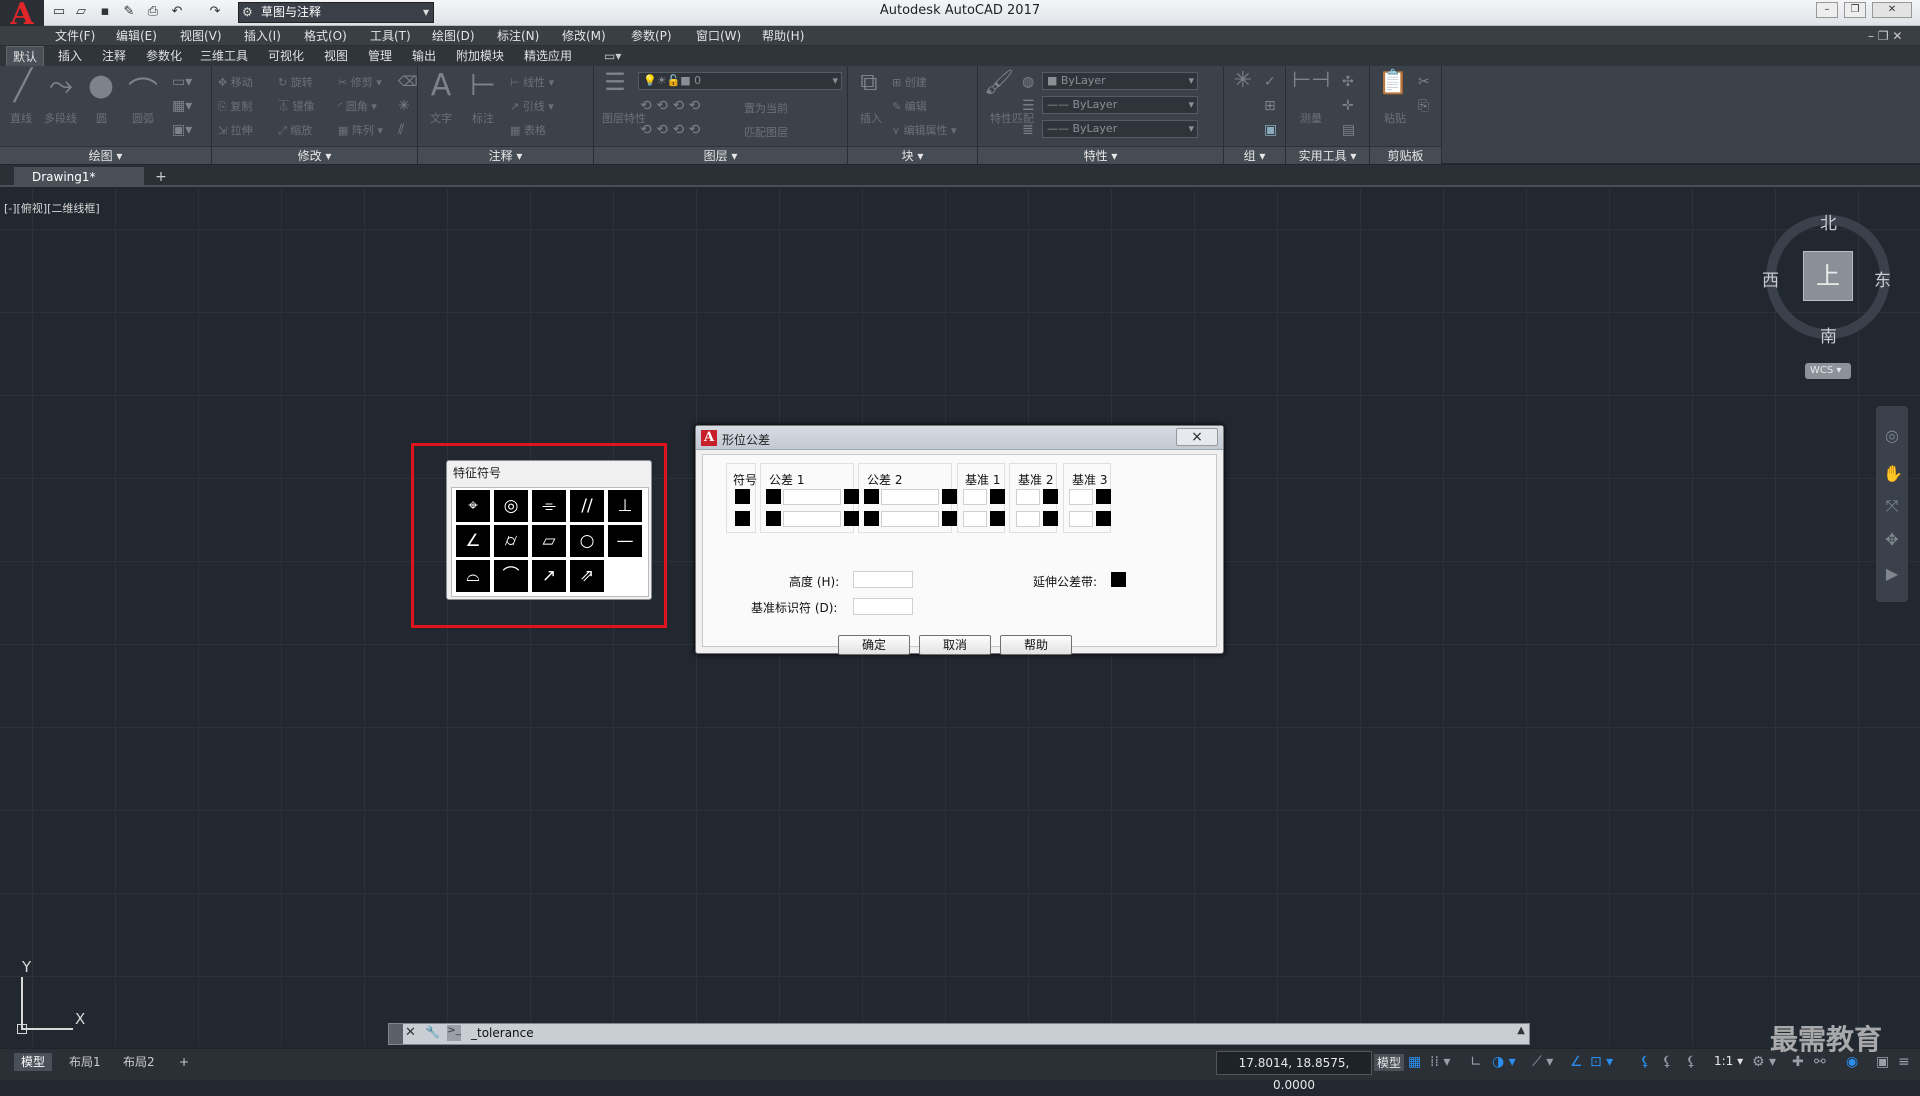 The width and height of the screenshot is (1920, 1096). What do you see at coordinates (1828, 221) in the screenshot?
I see `viewcube-north: 北` at bounding box center [1828, 221].